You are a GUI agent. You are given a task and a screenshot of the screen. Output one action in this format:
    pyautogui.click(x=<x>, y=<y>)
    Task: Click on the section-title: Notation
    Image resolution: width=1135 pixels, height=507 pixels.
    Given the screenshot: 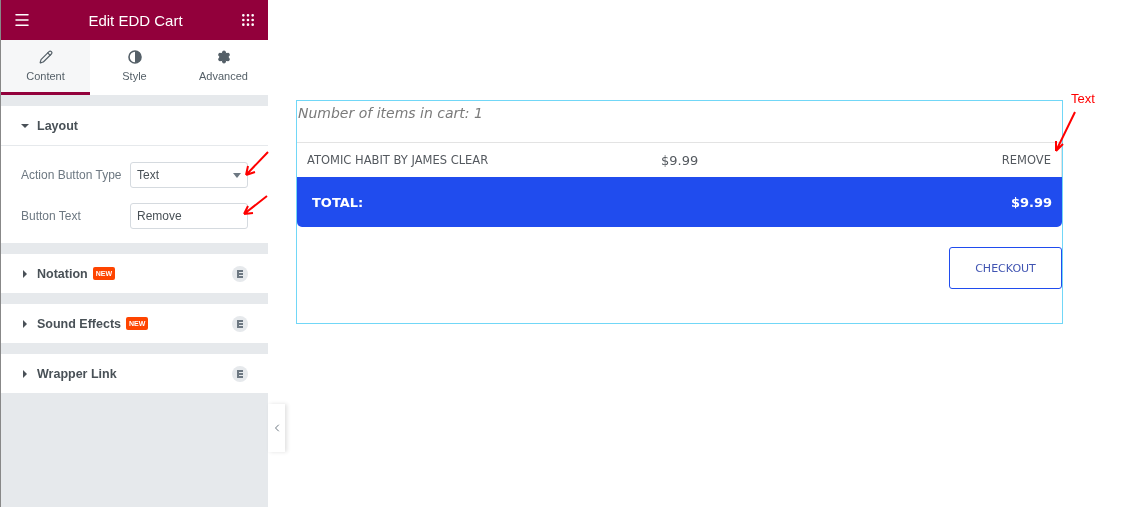 What is the action you would take?
    pyautogui.click(x=62, y=273)
    